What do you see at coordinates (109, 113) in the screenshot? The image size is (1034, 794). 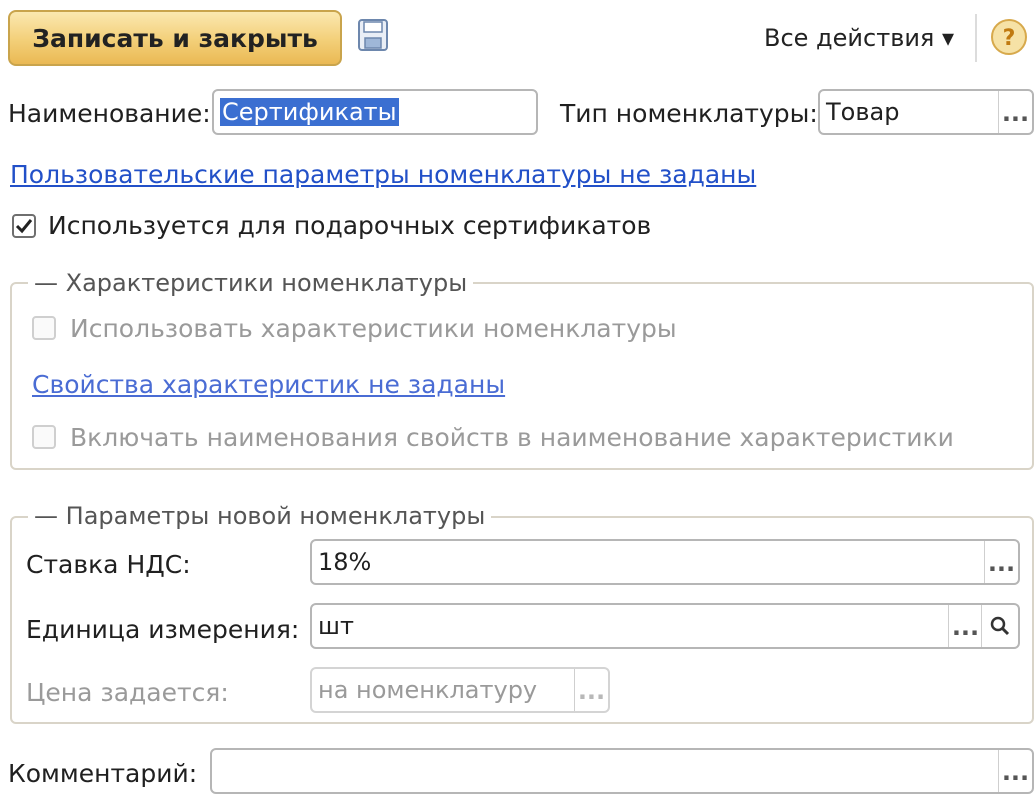 I see `name-label: Наименование:` at bounding box center [109, 113].